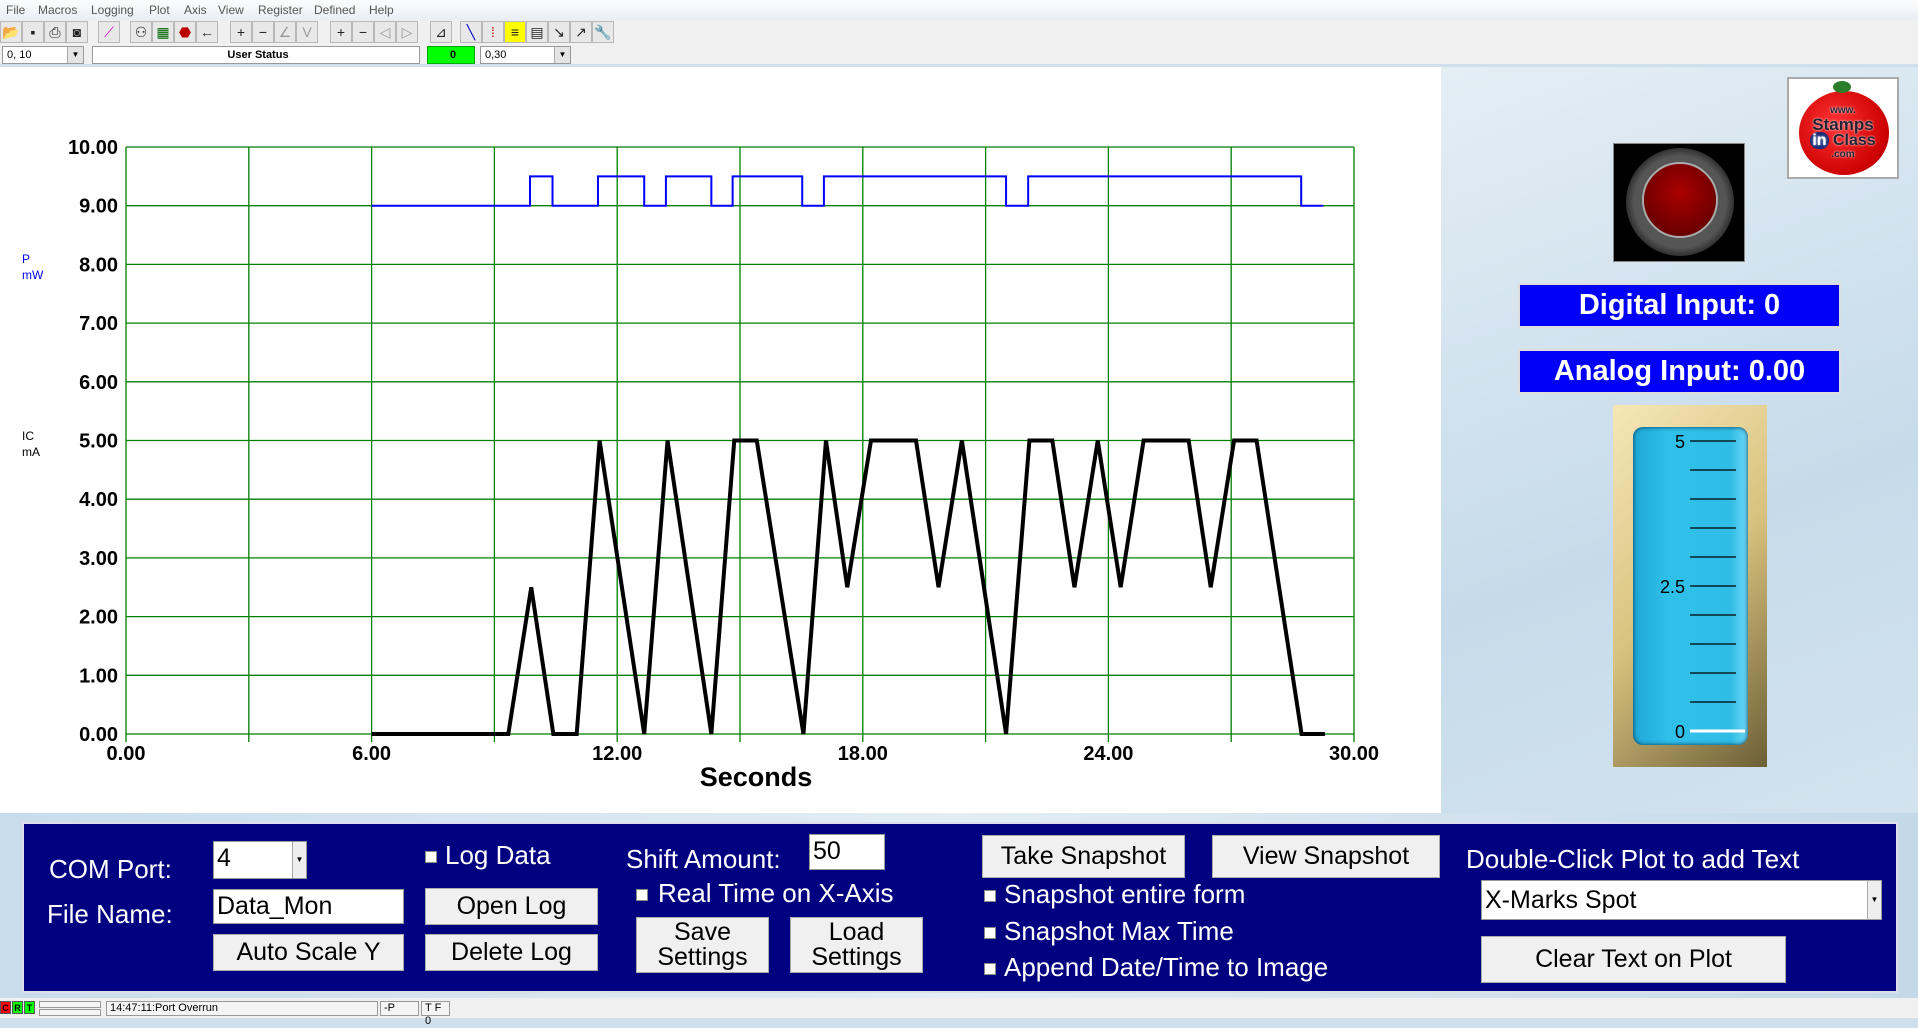  I want to click on probe-icon: ↘, so click(559, 32).